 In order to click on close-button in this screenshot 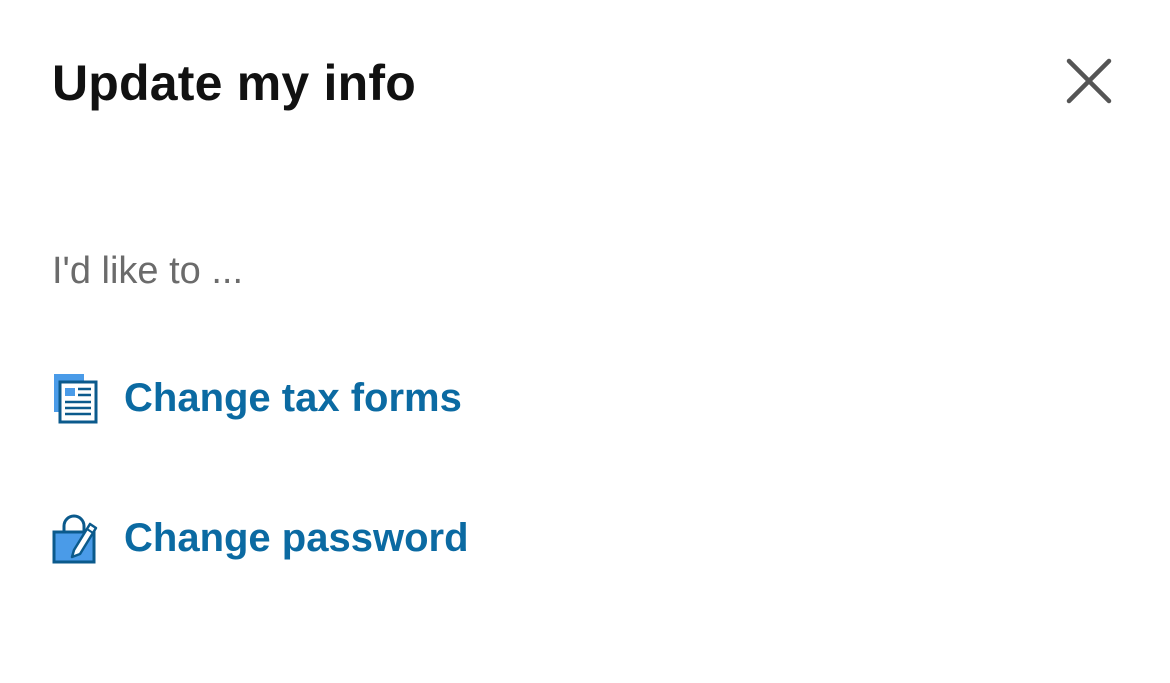, I will do `click(1089, 81)`.